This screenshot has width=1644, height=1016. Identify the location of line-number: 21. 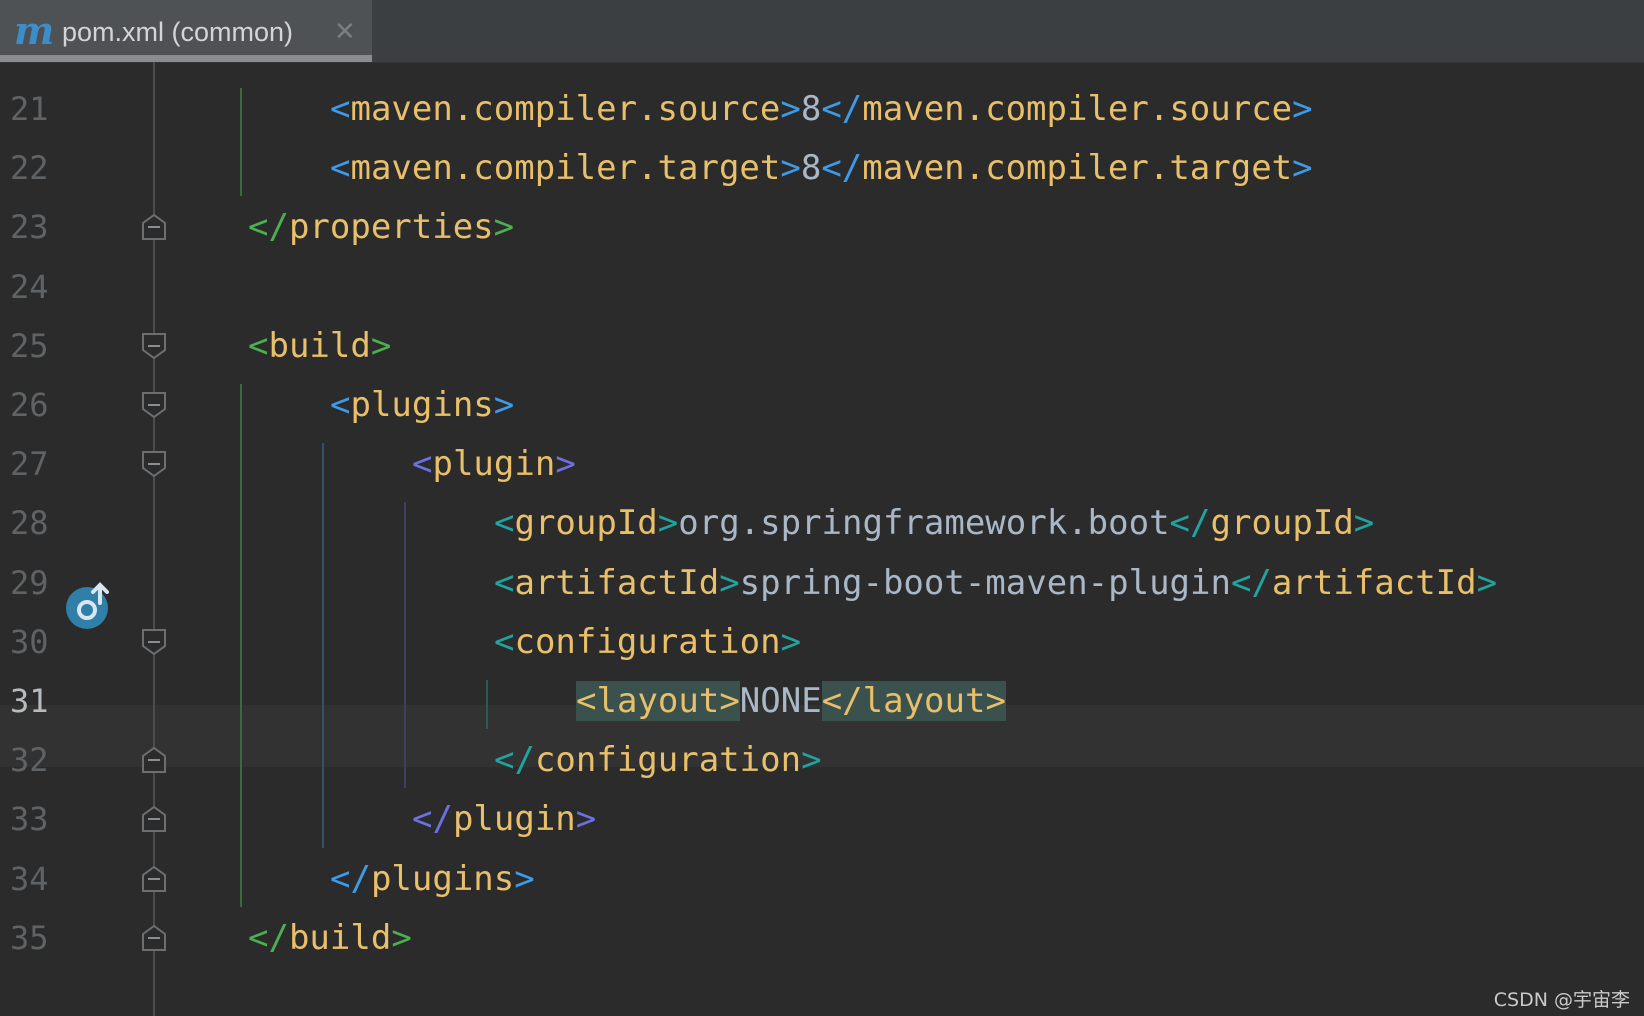
(29, 109).